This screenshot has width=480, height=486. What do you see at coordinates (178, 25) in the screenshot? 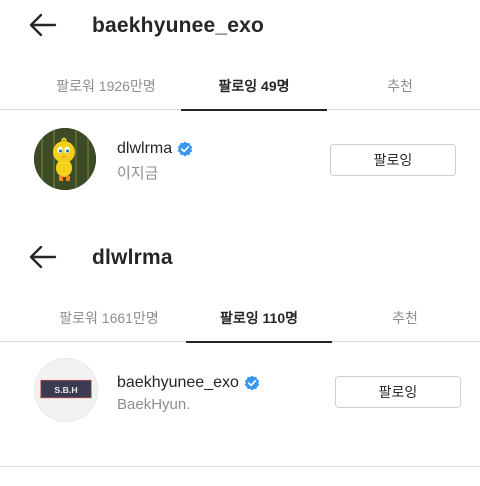
I see `page-title: baekhyunee_exo` at bounding box center [178, 25].